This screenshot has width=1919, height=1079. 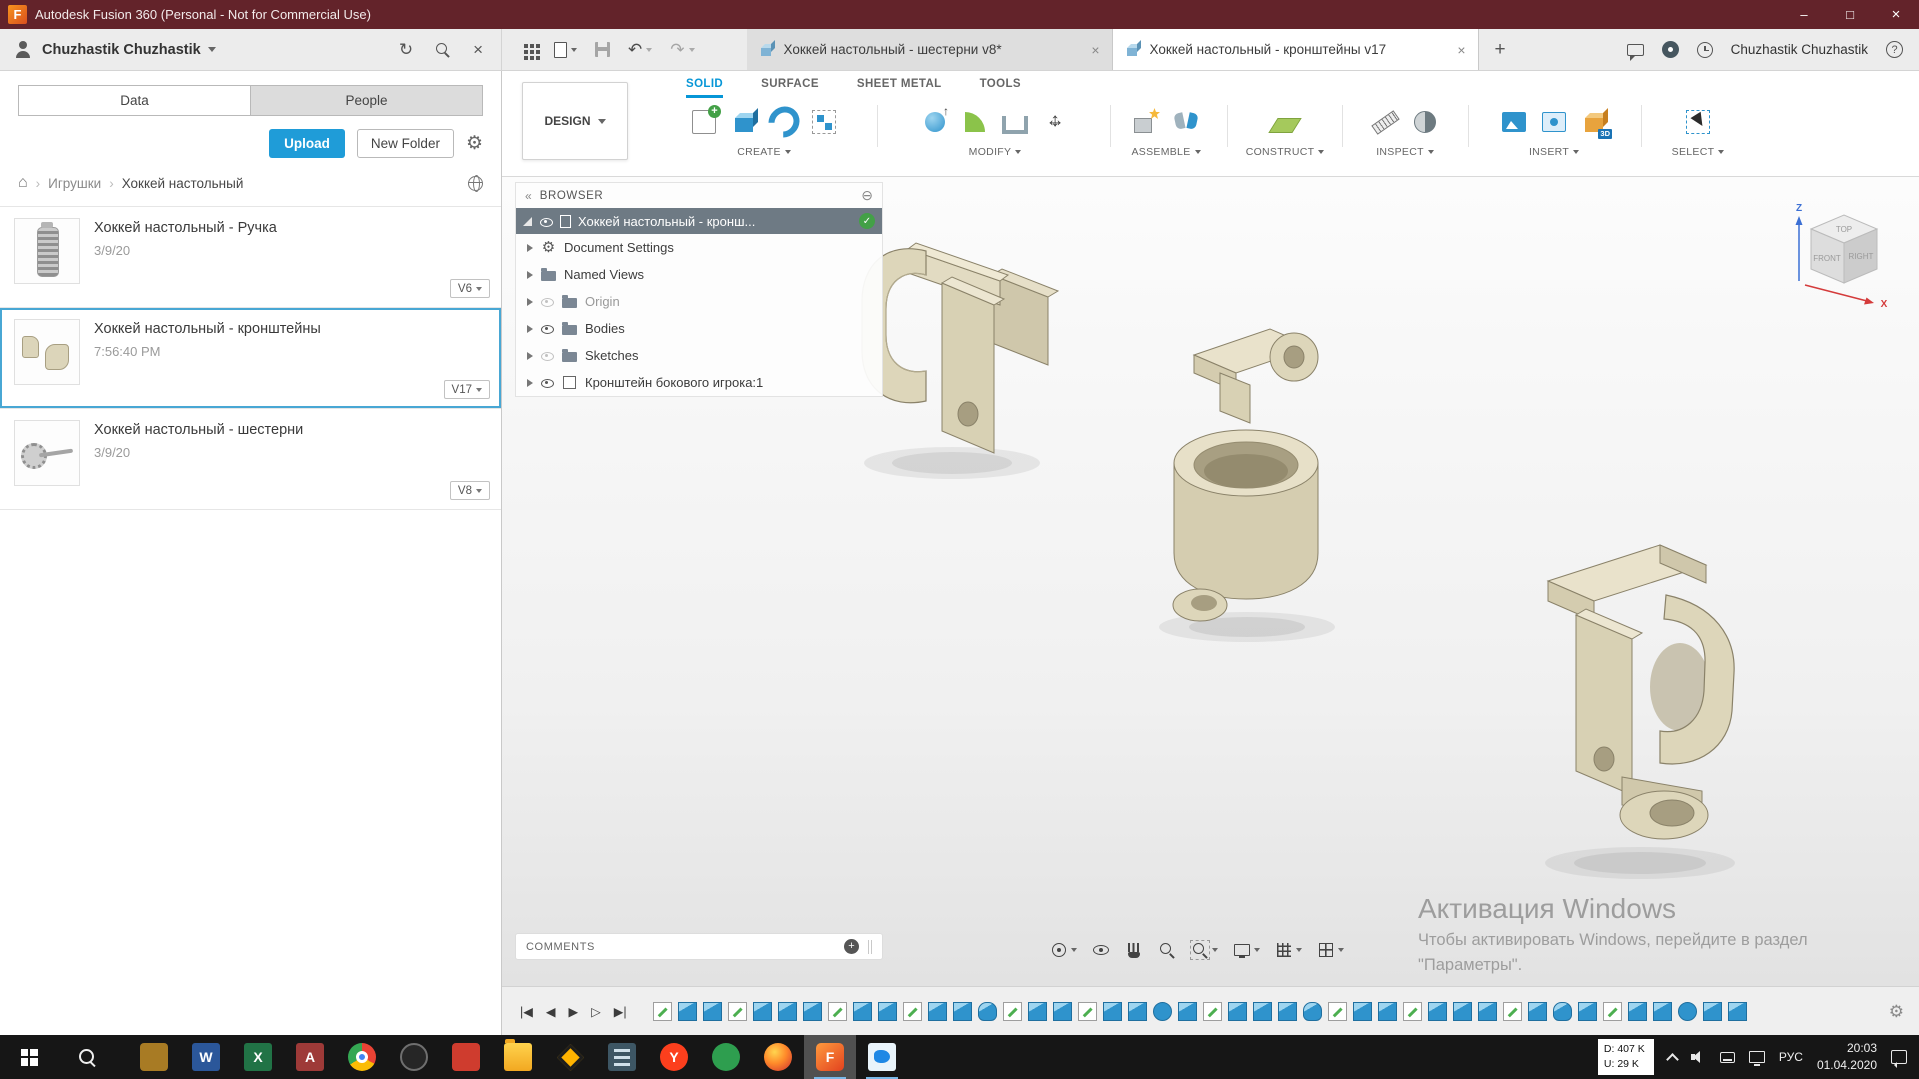 What do you see at coordinates (1850, 14) in the screenshot?
I see `maximize-button: □` at bounding box center [1850, 14].